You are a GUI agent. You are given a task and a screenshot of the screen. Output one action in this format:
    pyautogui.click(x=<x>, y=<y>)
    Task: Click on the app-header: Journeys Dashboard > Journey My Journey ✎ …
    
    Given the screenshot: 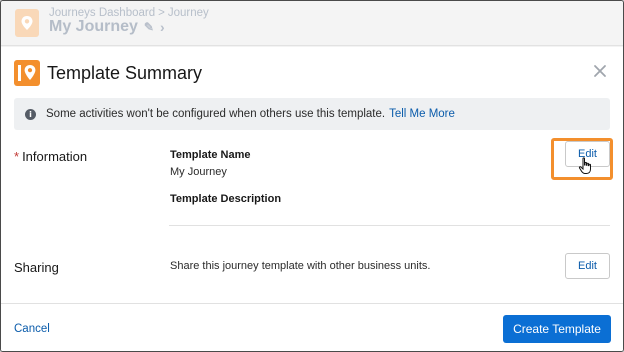 What is the action you would take?
    pyautogui.click(x=312, y=23)
    